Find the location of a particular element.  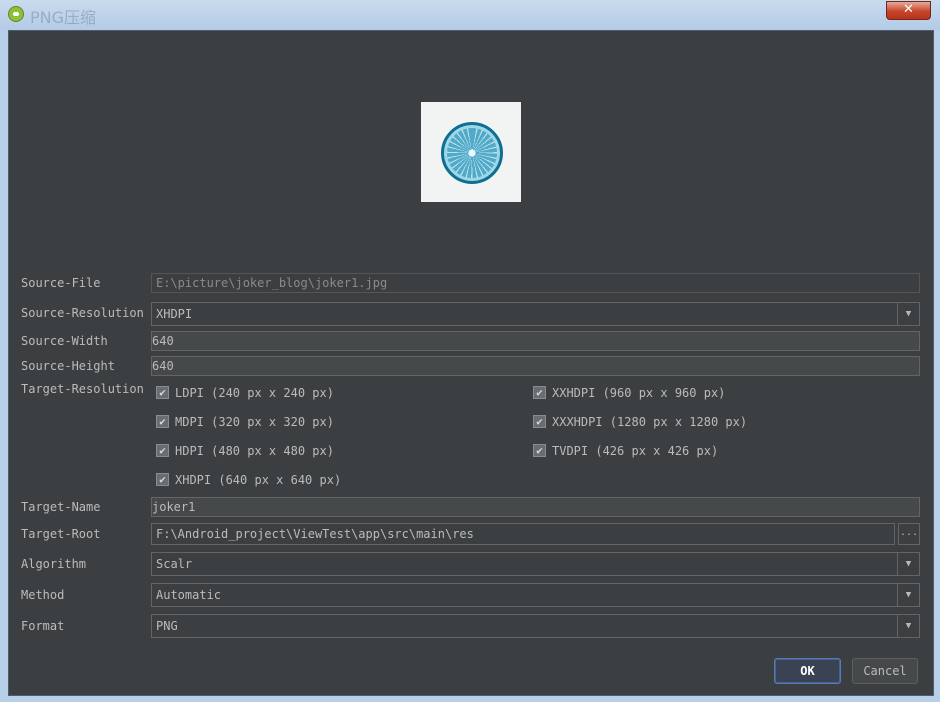

target-name-label: Target-Name is located at coordinates (61, 507).